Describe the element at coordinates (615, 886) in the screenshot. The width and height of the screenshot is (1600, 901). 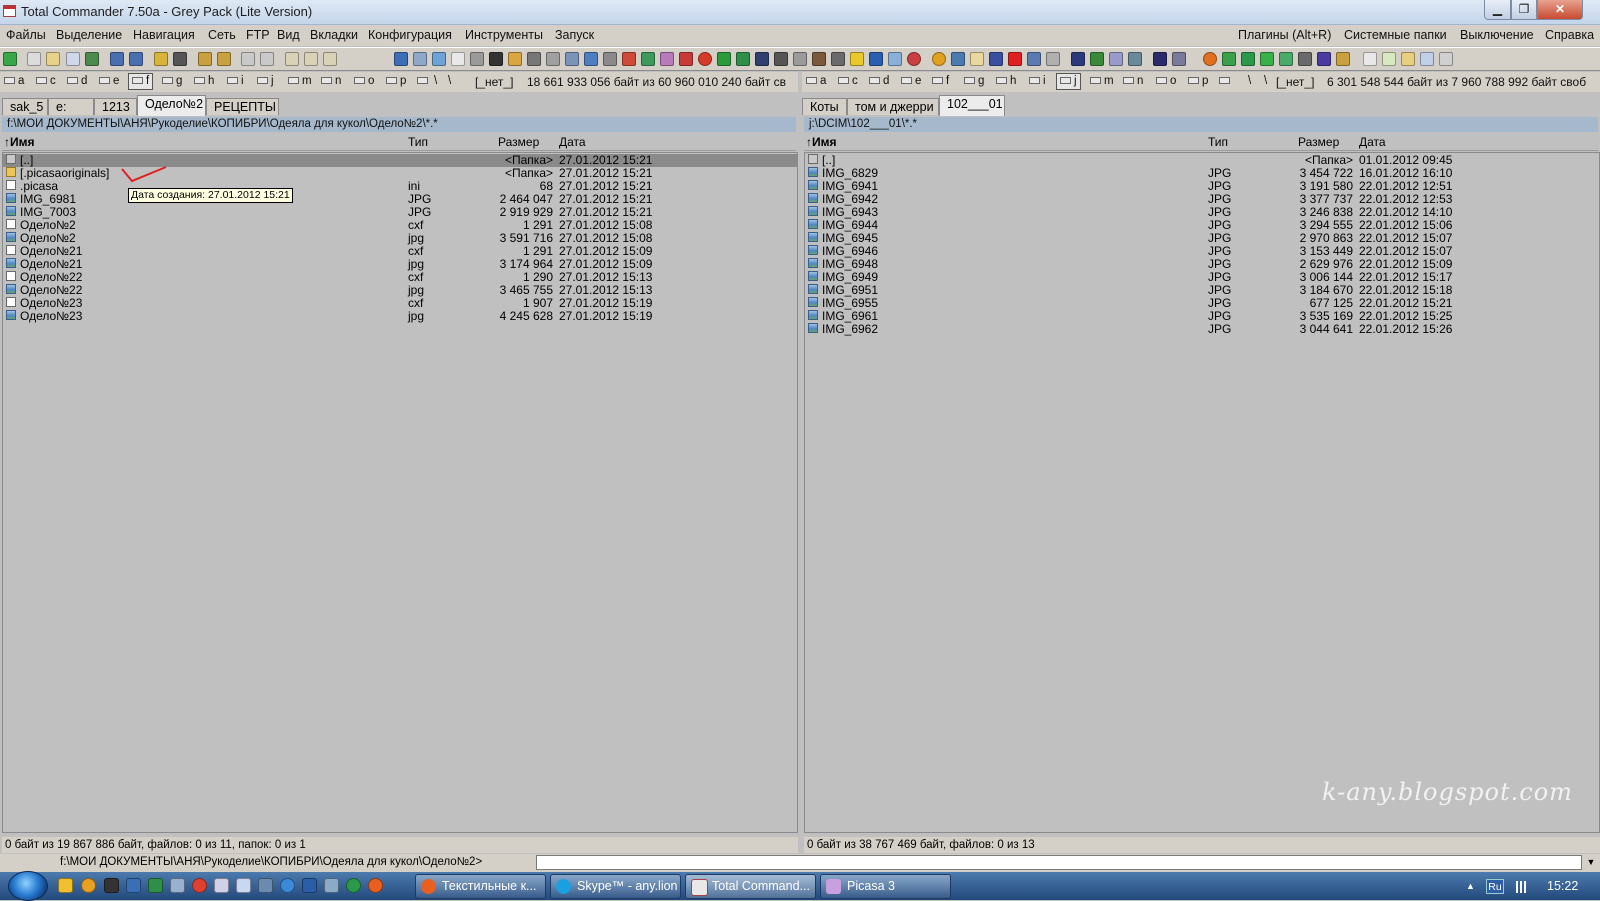
I see `taskbar-skype: Skype™ - any.lion` at that location.